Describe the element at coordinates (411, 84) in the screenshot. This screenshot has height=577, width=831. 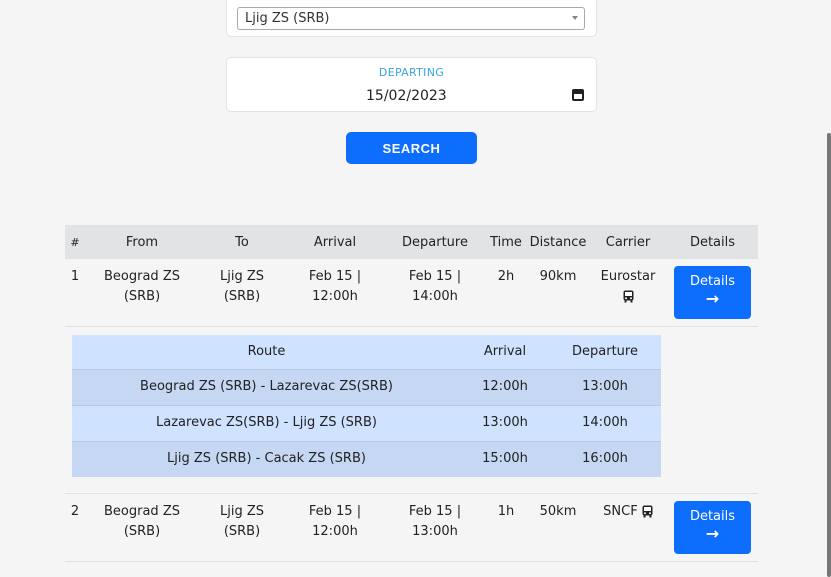
I see `departing-date-card: DEPARTING 15/02/2023` at that location.